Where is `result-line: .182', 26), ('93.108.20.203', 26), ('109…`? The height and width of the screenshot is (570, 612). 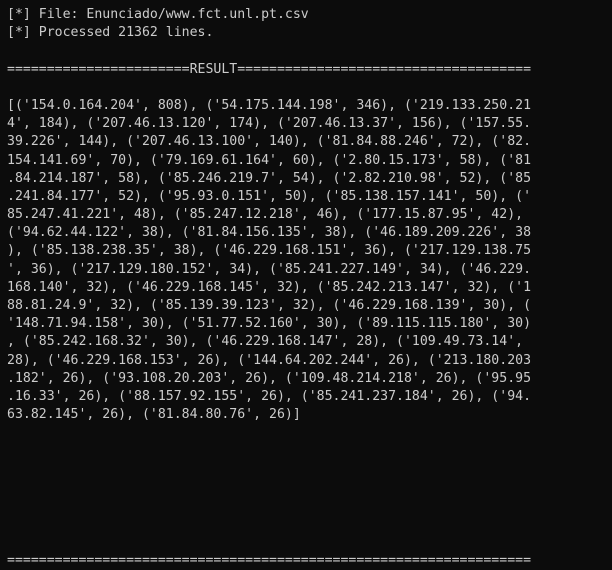 result-line: .182', 26), ('93.108.20.203', 26), ('109… is located at coordinates (269, 378).